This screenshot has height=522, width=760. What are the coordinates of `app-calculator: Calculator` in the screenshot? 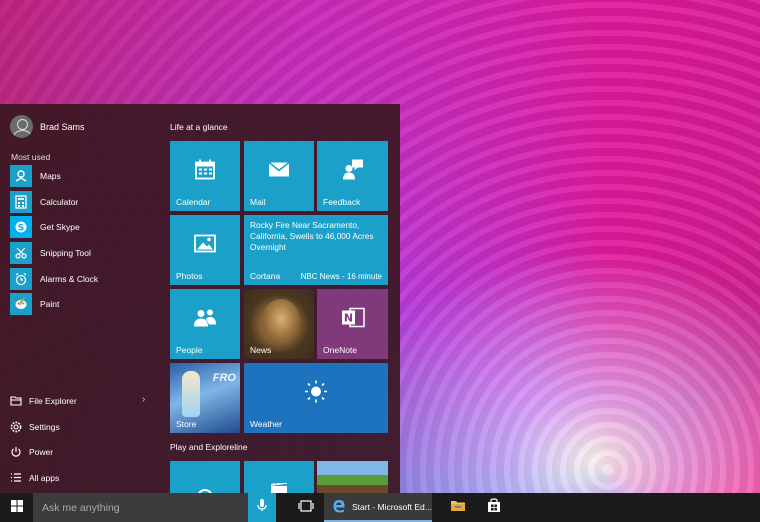 It's located at (44, 202).